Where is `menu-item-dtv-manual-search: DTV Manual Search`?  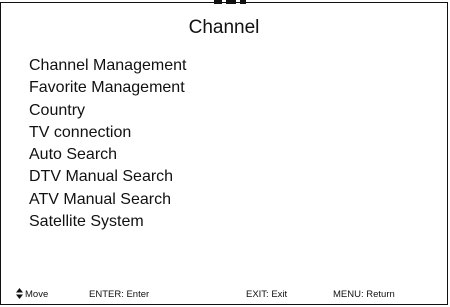 menu-item-dtv-manual-search: DTV Manual Search is located at coordinates (107, 177).